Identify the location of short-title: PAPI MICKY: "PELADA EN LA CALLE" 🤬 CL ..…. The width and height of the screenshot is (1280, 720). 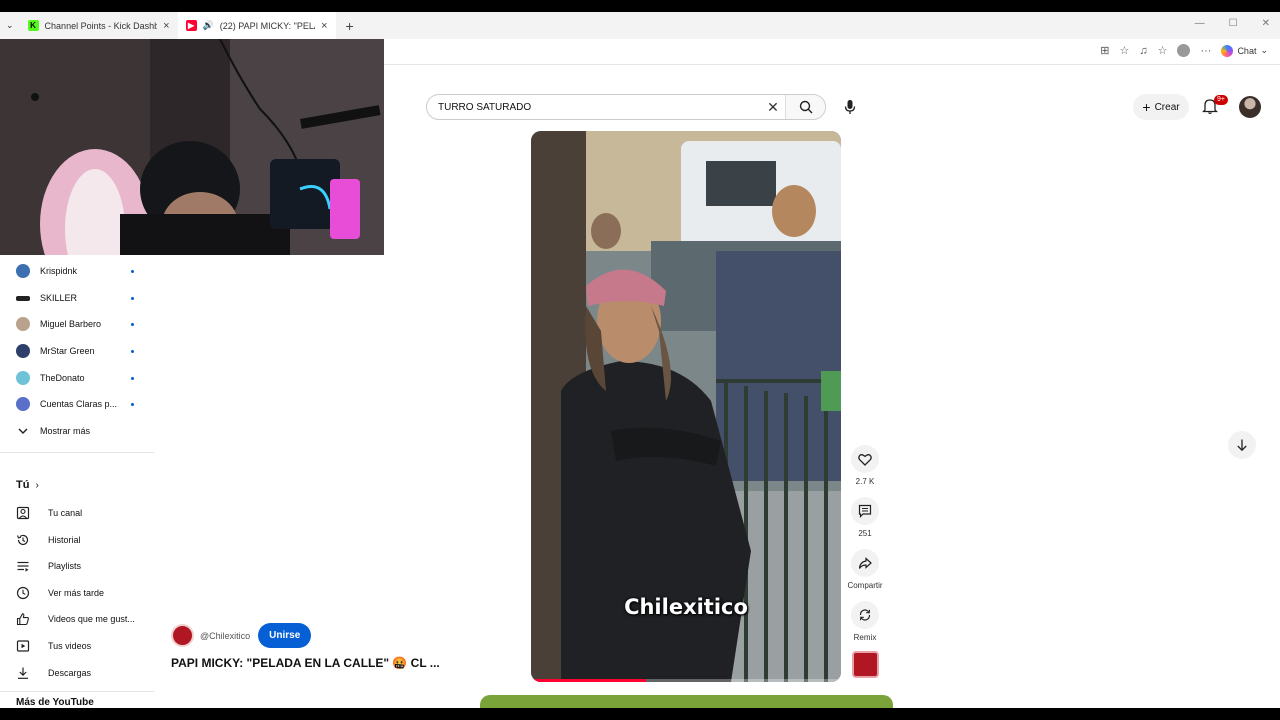
(305, 663).